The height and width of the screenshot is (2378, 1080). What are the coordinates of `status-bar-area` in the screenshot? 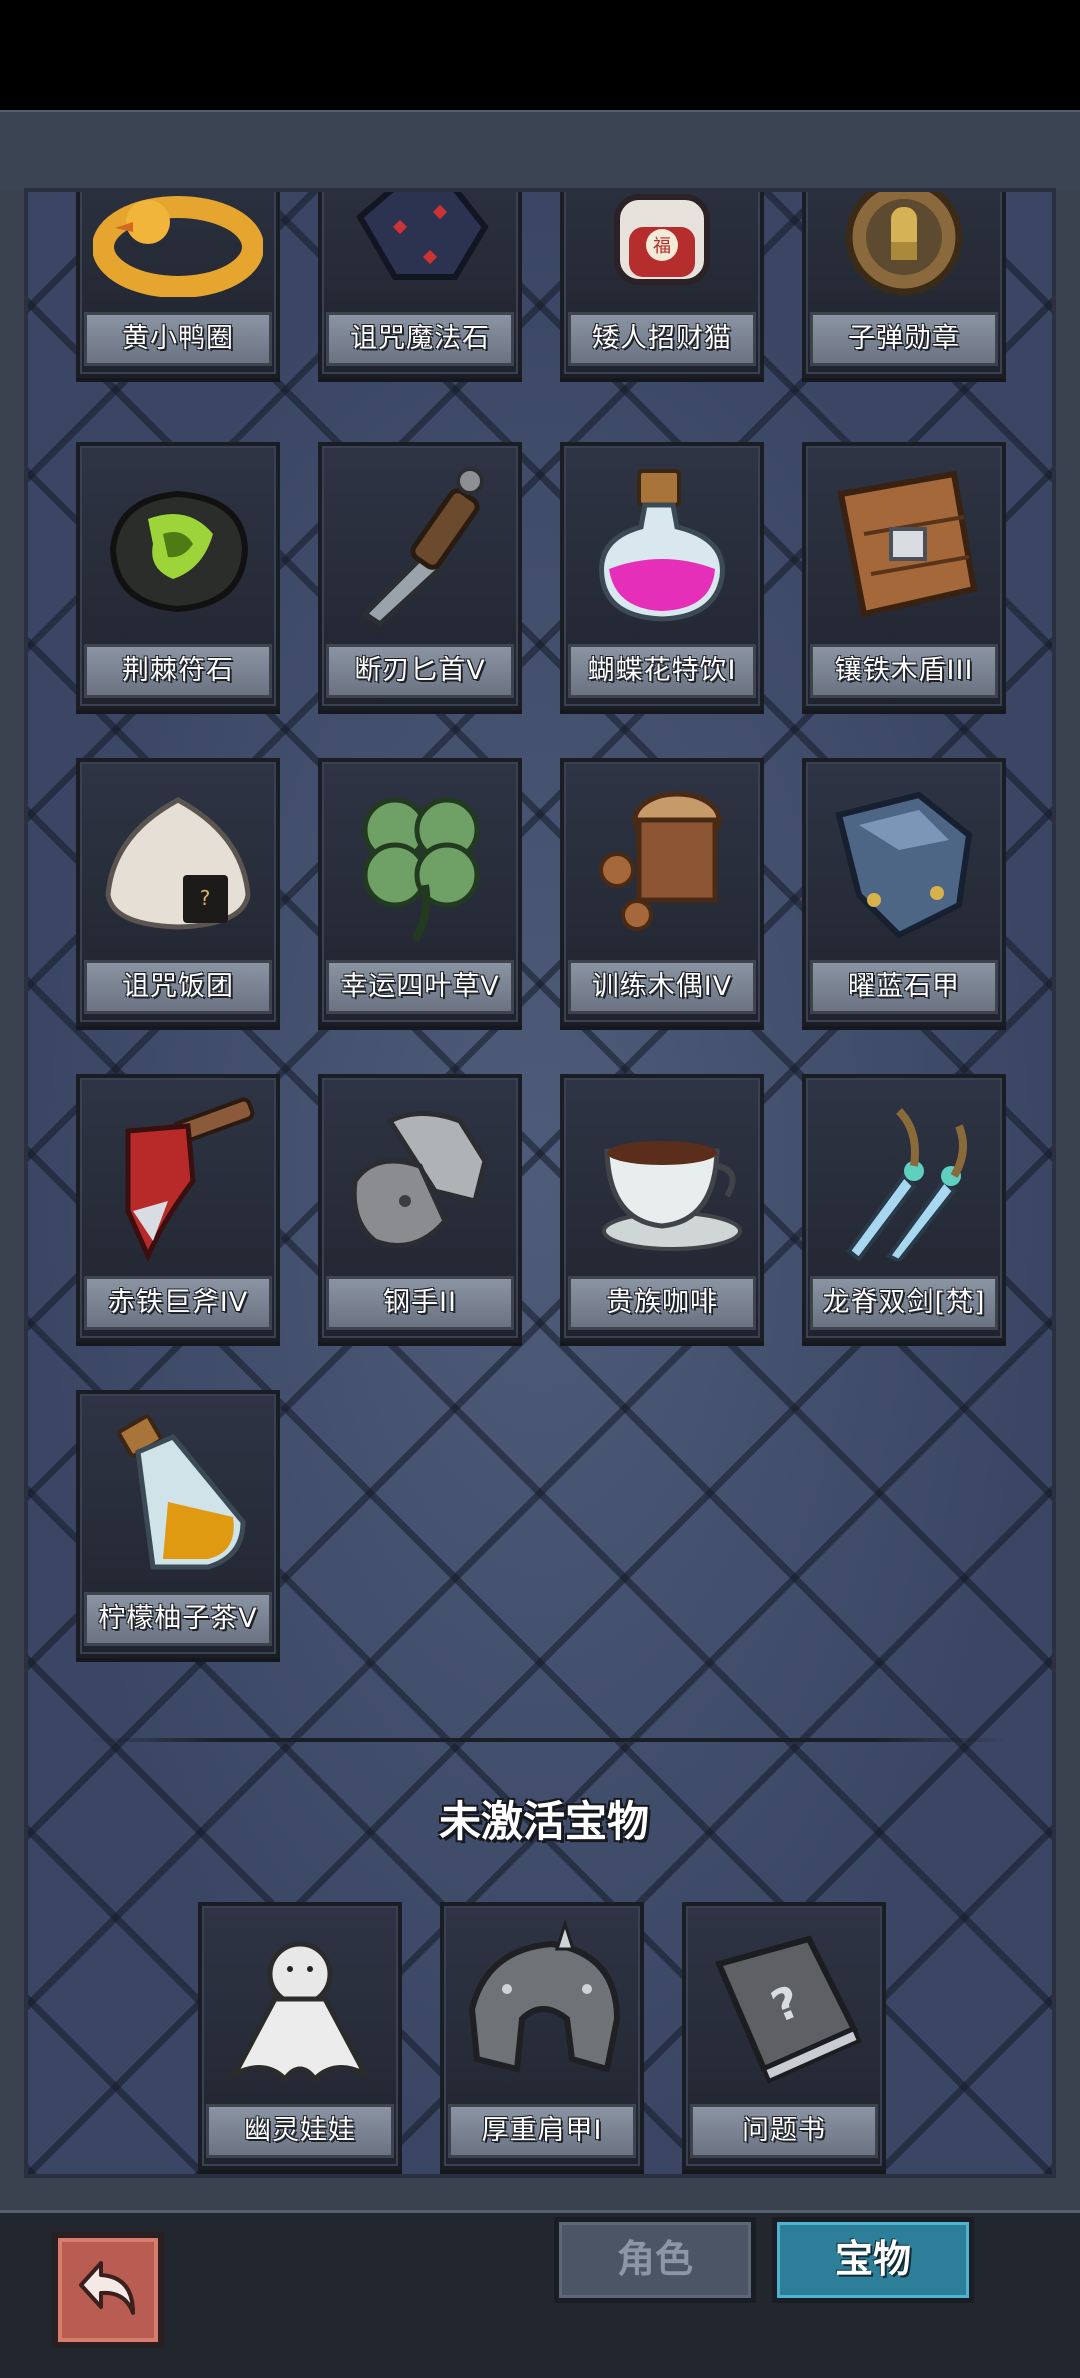 It's located at (540, 55).